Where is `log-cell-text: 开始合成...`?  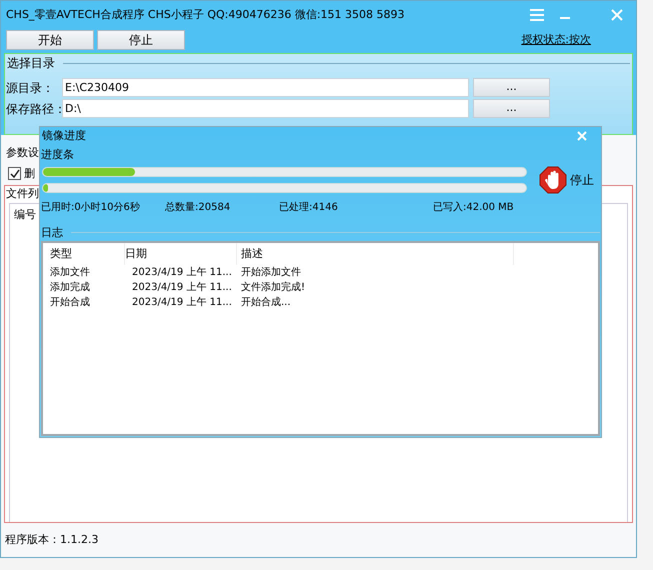
log-cell-text: 开始合成... is located at coordinates (266, 303).